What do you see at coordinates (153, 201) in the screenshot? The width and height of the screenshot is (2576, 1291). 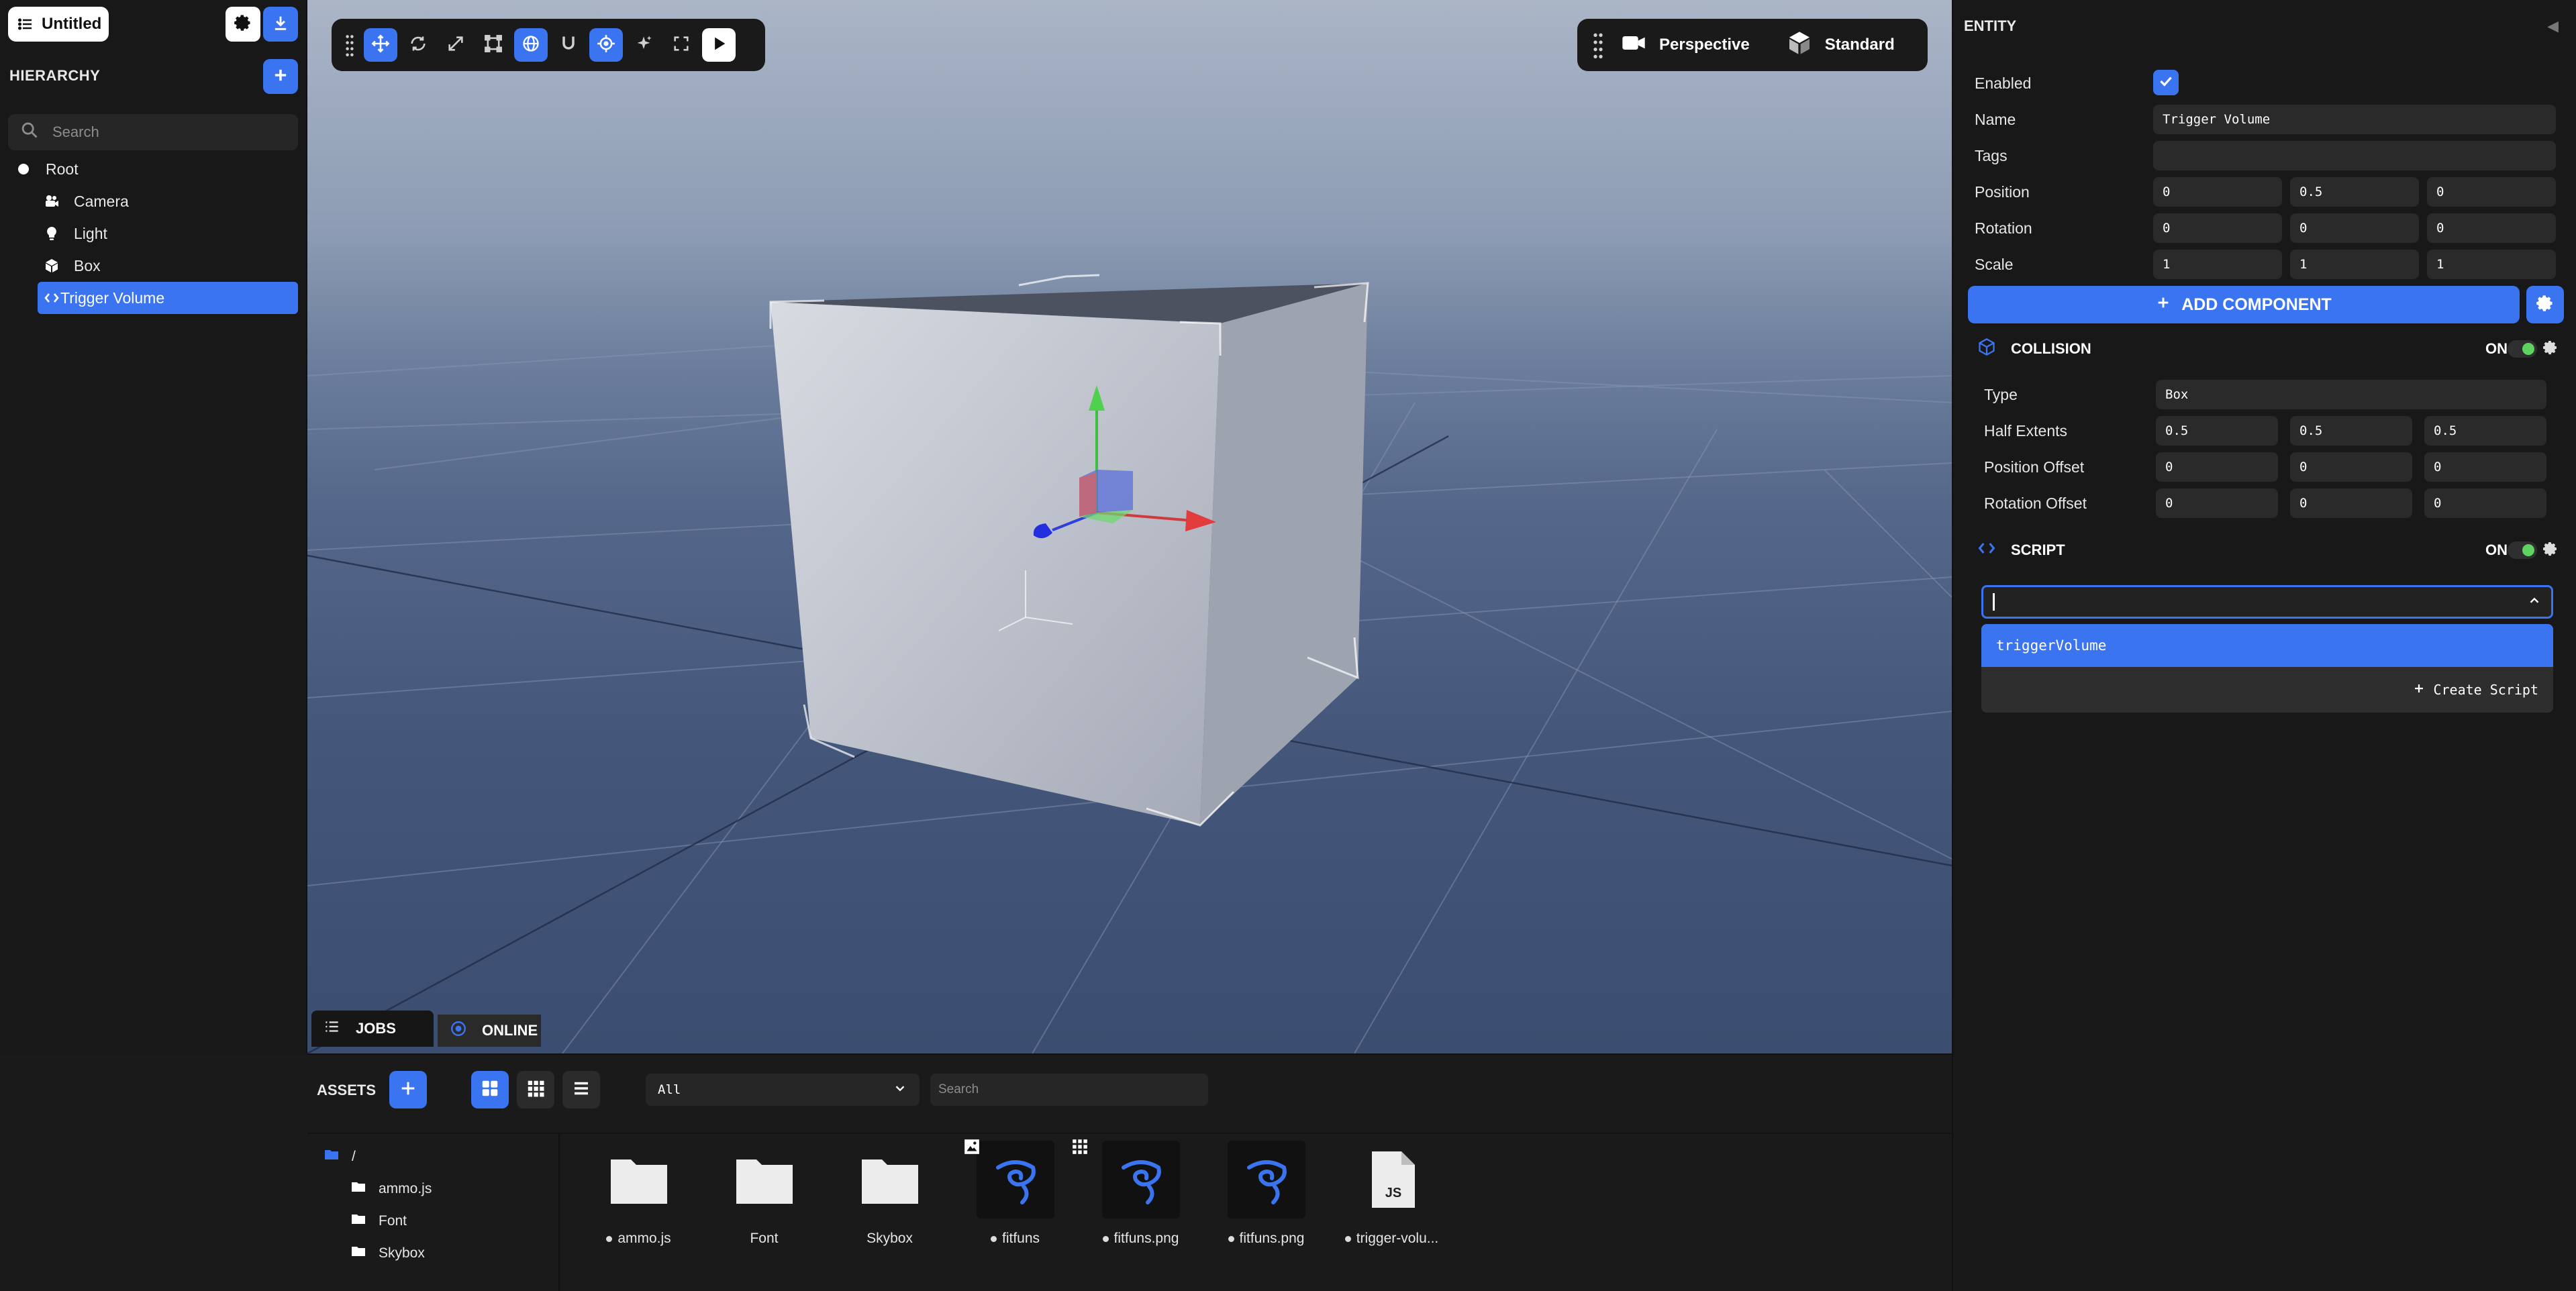 I see `tree-item-camera: Camera` at bounding box center [153, 201].